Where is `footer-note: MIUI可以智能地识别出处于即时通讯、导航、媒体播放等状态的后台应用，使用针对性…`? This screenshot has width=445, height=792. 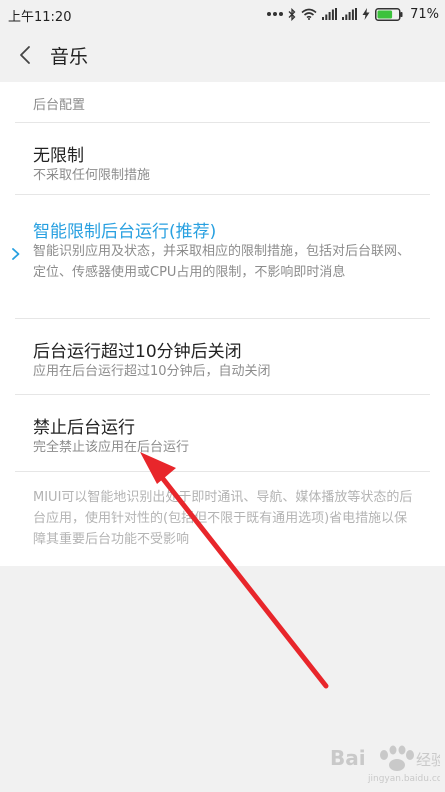
footer-note: MIUI可以智能地识别出处于即时通讯、导航、媒体播放等状态的后台应用，使用针对性… is located at coordinates (223, 518).